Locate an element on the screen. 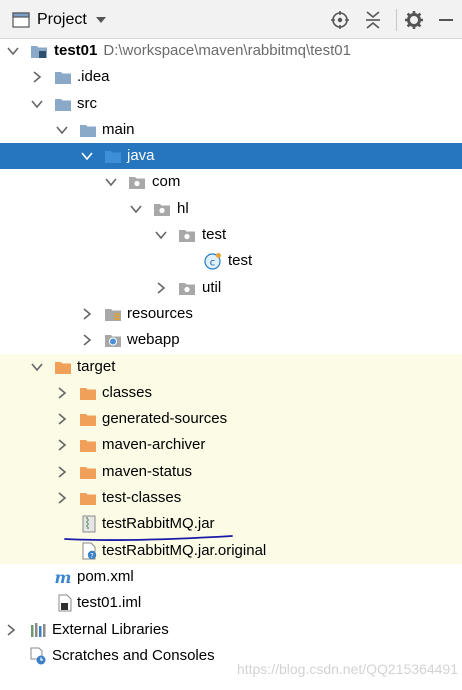 The height and width of the screenshot is (690, 462). tree-row-maven-status: maven-status is located at coordinates (231, 472).